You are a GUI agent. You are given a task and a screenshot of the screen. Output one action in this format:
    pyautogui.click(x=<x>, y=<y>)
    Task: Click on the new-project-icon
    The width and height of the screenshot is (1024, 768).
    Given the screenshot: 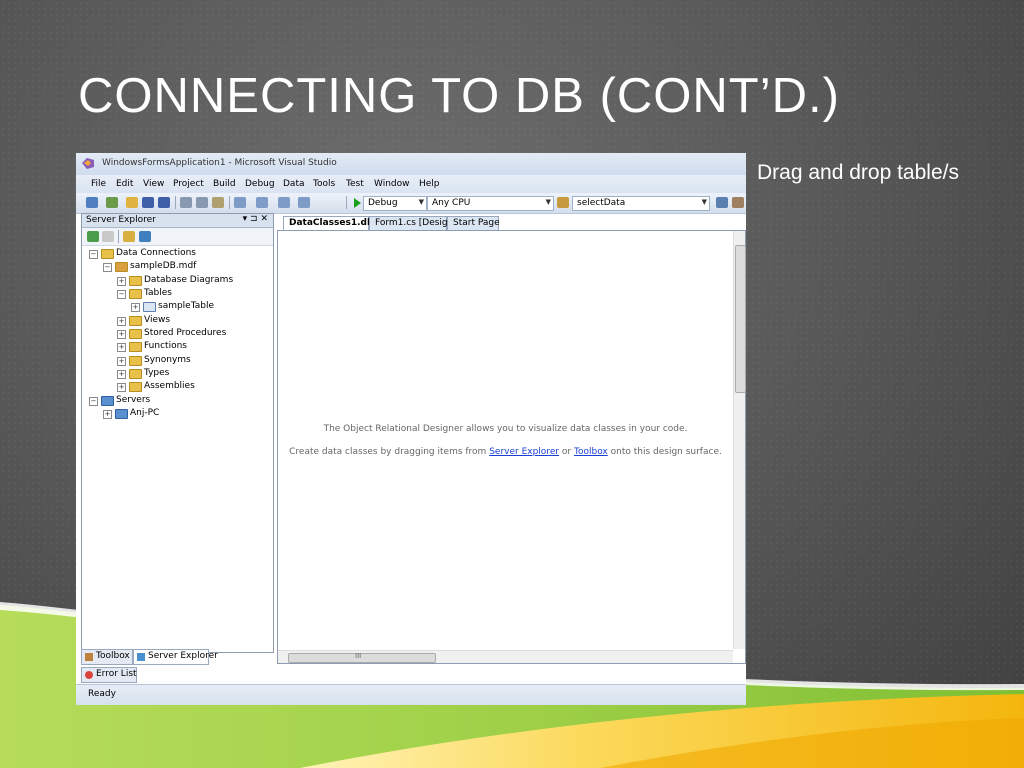 What is the action you would take?
    pyautogui.click(x=92, y=202)
    